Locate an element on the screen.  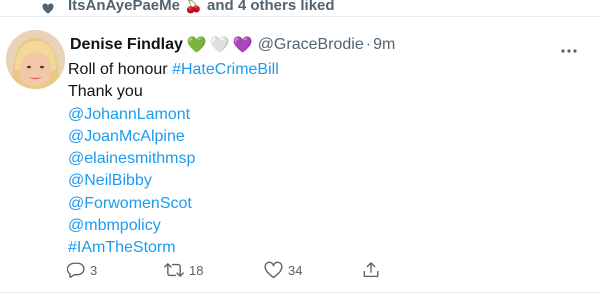
share-button is located at coordinates (371, 270).